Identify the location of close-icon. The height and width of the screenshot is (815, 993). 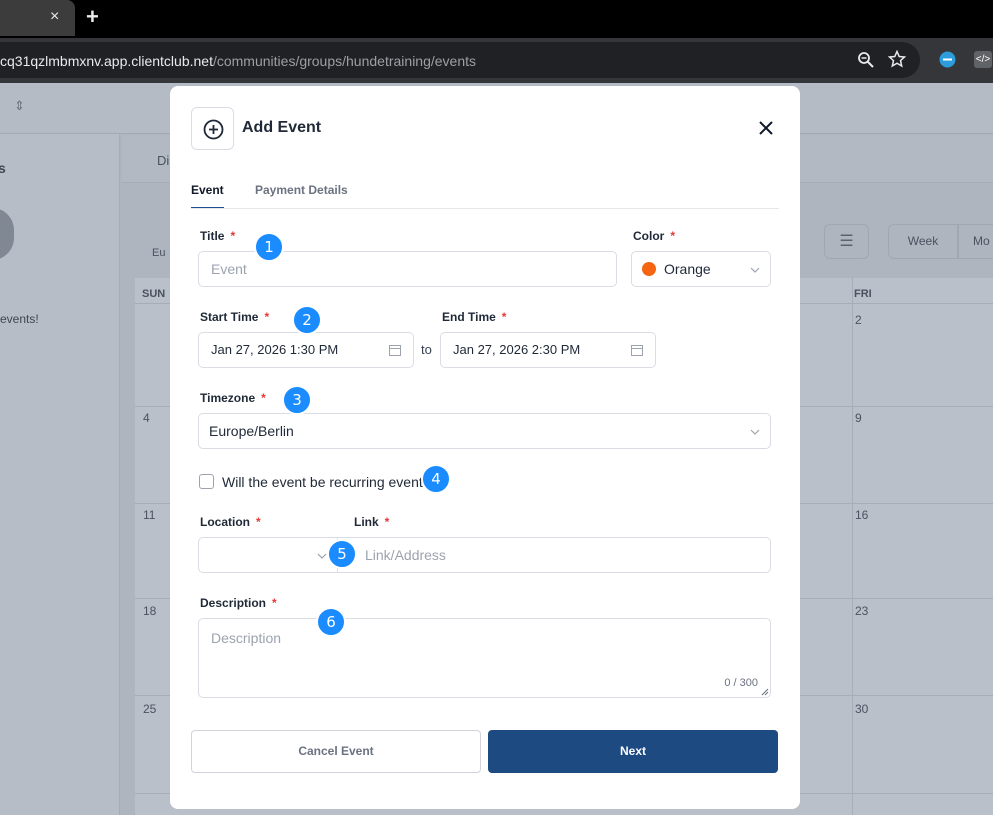
(766, 128).